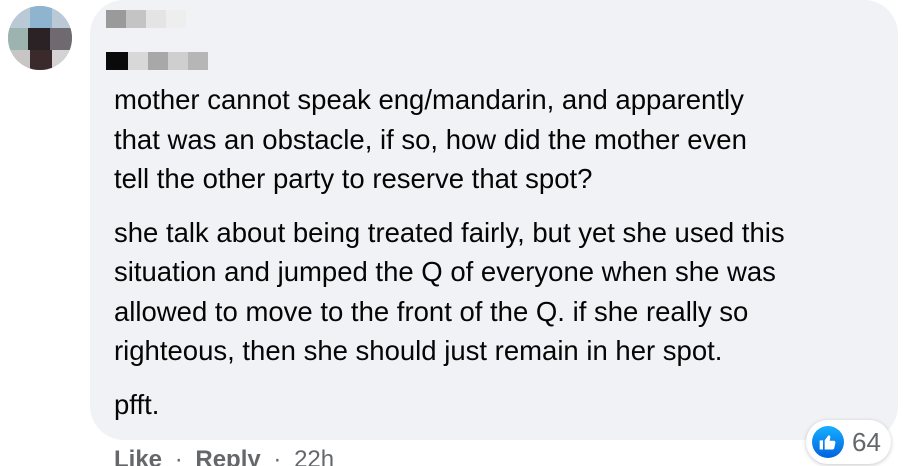  I want to click on thumbs-up-icon, so click(828, 442).